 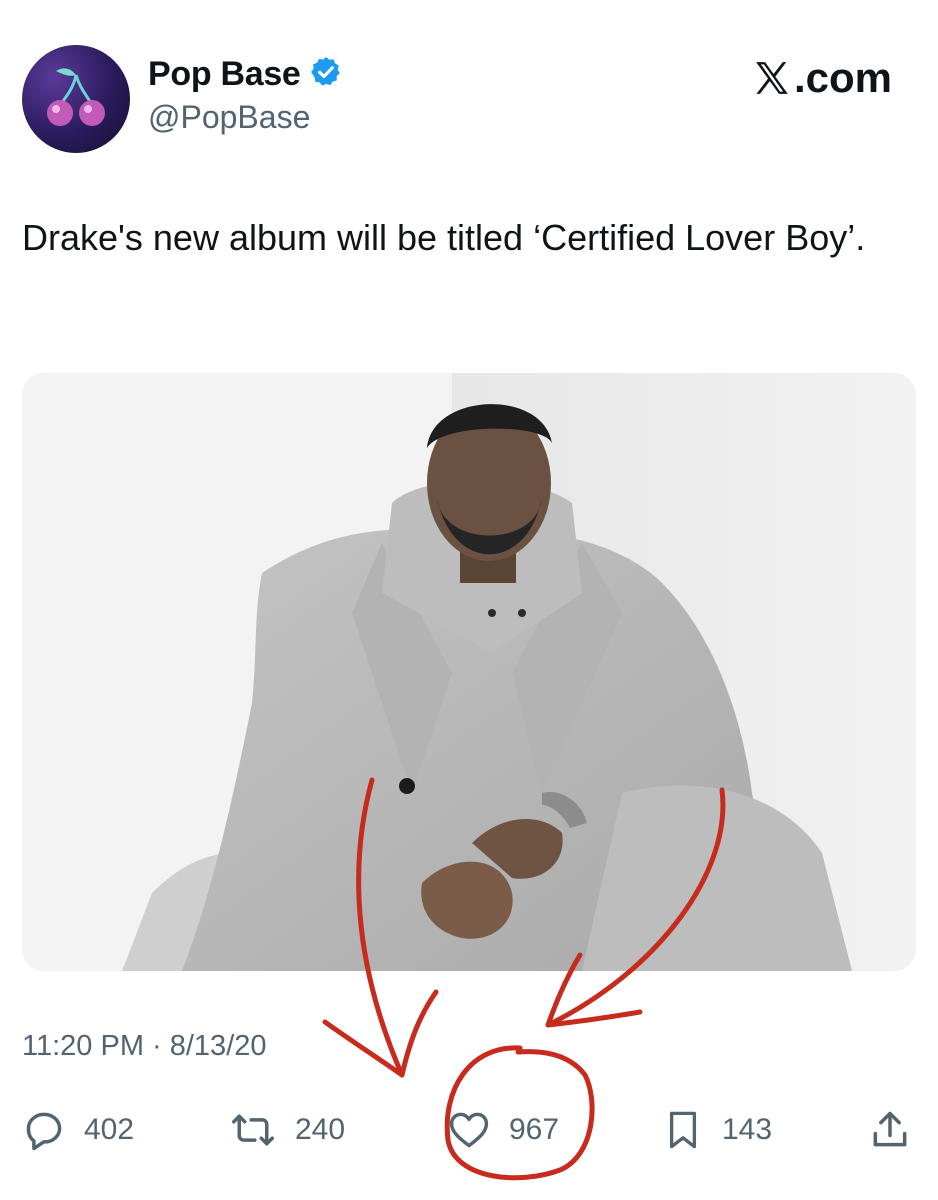 I want to click on avatar, so click(x=76, y=99).